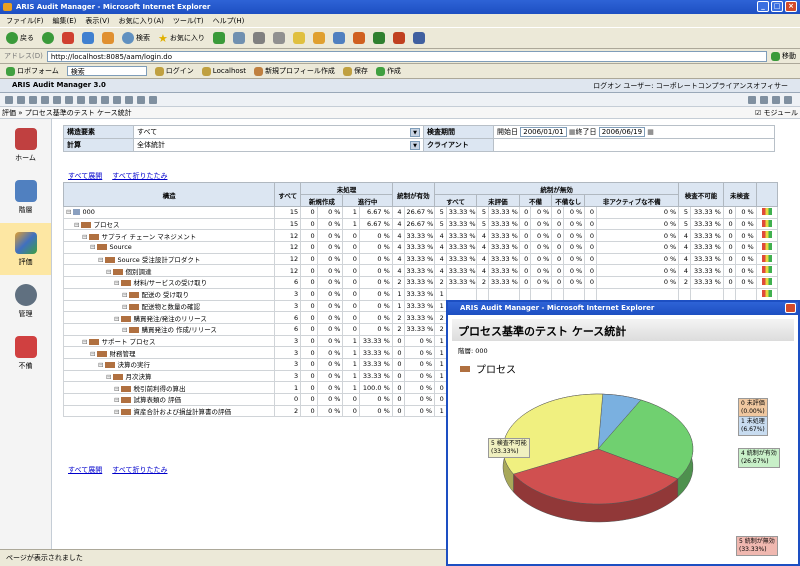  I want to click on row-structure-name: ⊟ 決算の実行, so click(169, 364).